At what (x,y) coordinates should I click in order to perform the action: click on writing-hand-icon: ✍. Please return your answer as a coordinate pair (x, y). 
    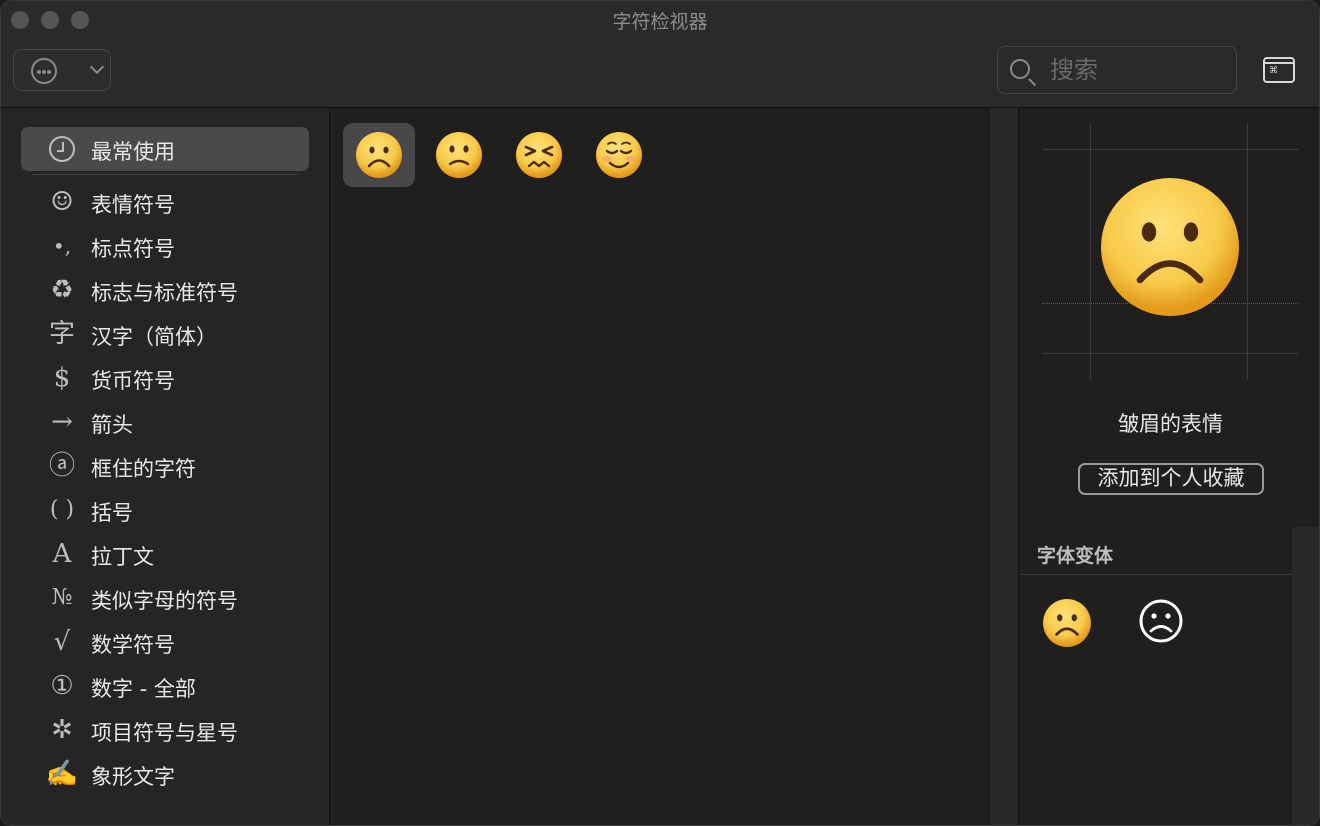
    Looking at the image, I should click on (62, 774).